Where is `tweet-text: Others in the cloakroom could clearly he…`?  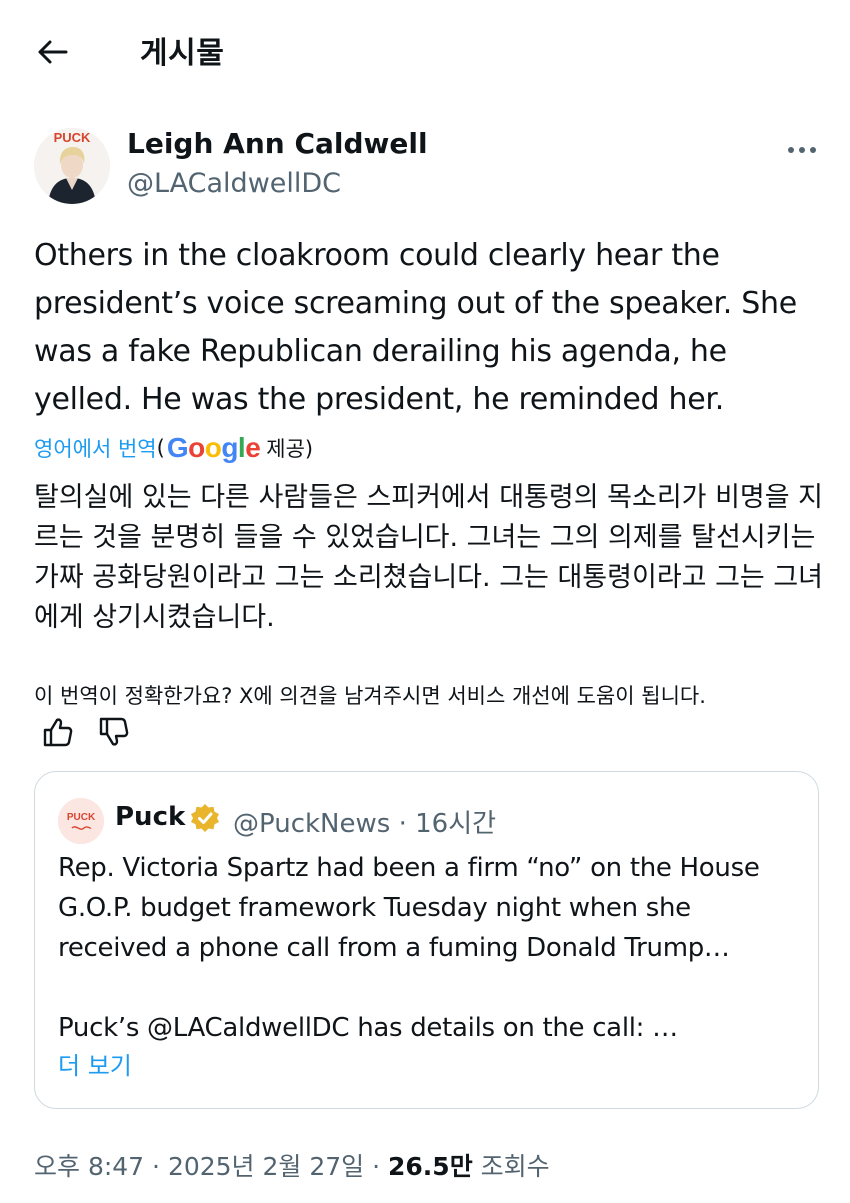 tweet-text: Others in the cloakroom could clearly he… is located at coordinates (415, 327).